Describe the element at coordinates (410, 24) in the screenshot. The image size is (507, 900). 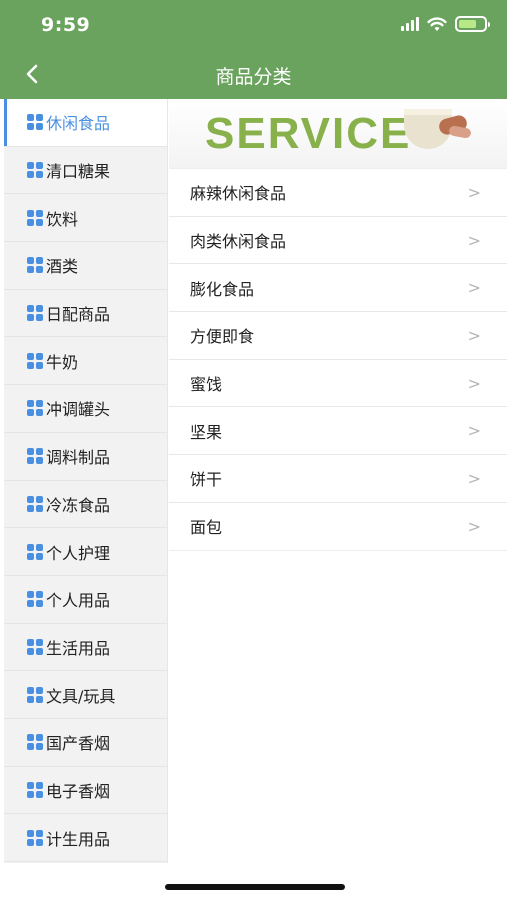
I see `cellular-signal-icon` at that location.